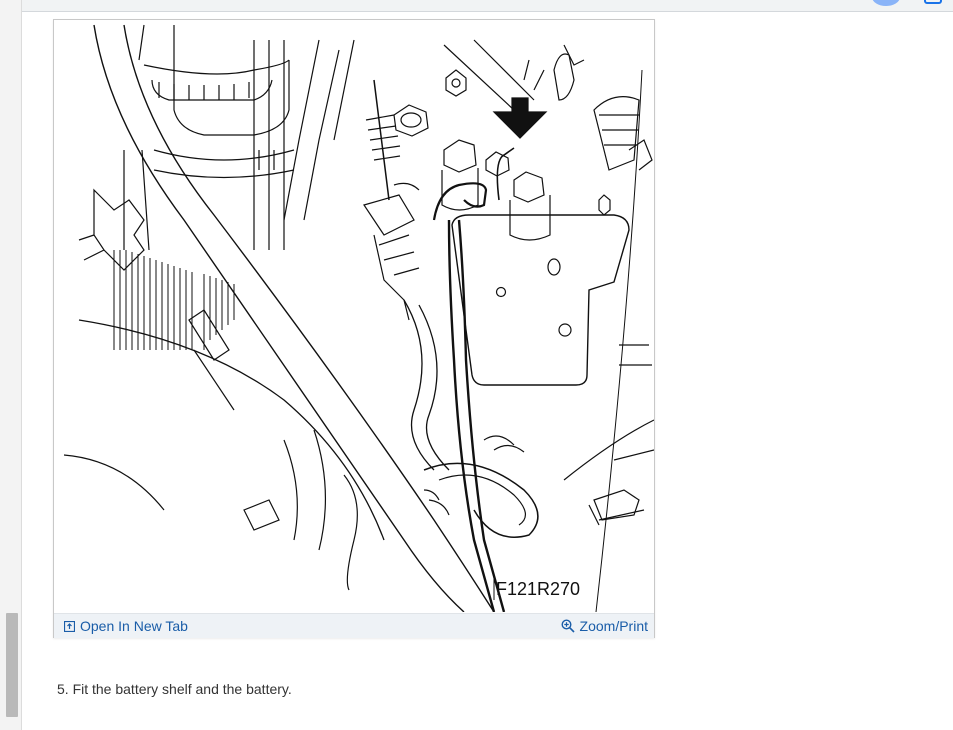 The image size is (953, 730). I want to click on figure-code-label-layer: F121R270, so click(538, 589).